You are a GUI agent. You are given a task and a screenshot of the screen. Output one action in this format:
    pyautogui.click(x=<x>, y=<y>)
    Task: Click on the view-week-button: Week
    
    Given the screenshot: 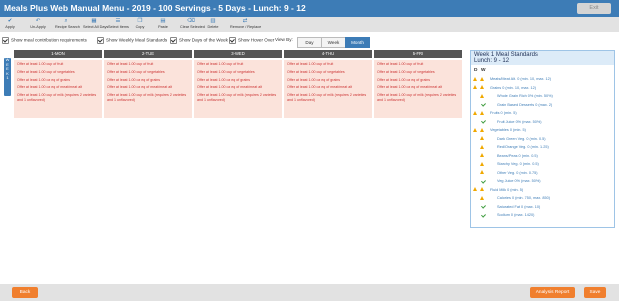 What is the action you would take?
    pyautogui.click(x=333, y=42)
    